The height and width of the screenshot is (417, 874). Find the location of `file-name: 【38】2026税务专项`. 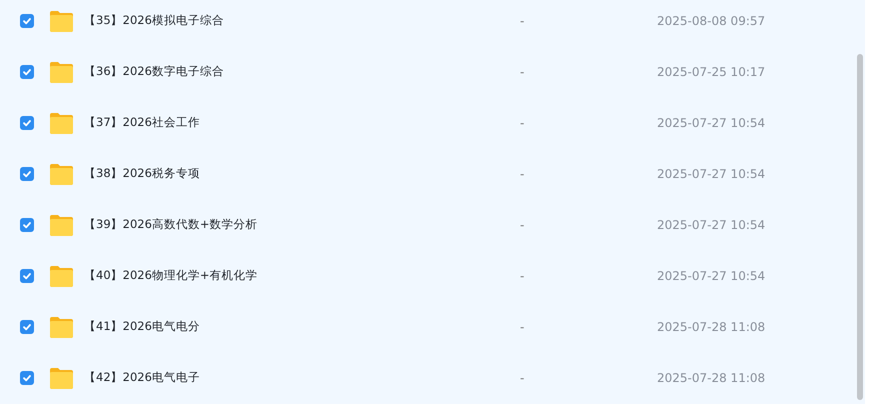

file-name: 【38】2026税务专项 is located at coordinates (302, 173).